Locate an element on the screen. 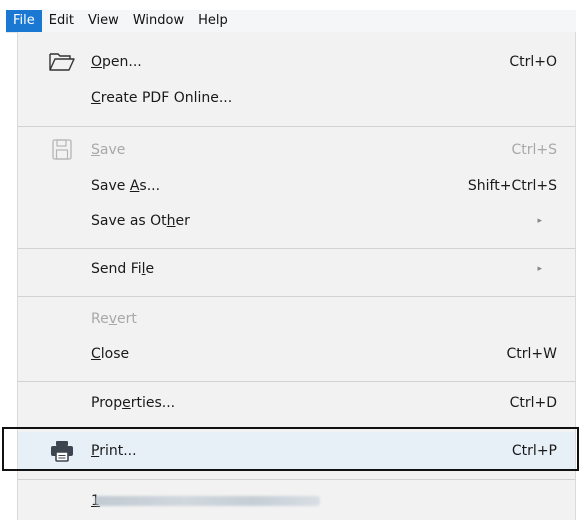  menu-file: File is located at coordinates (24, 21).